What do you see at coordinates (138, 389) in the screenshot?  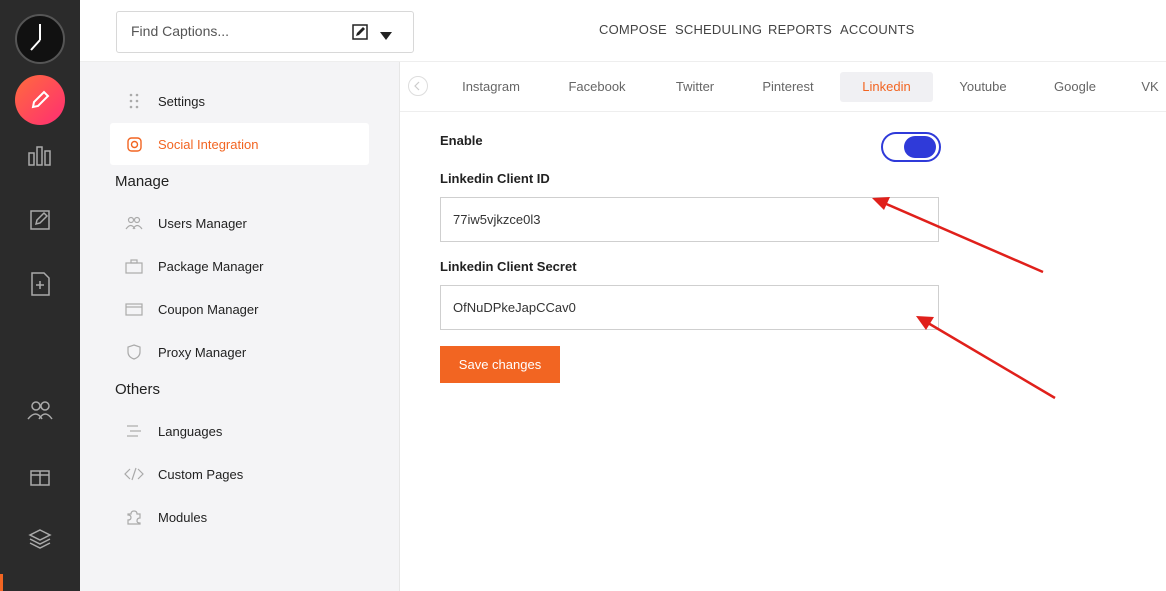 I see `others-heading: Others` at bounding box center [138, 389].